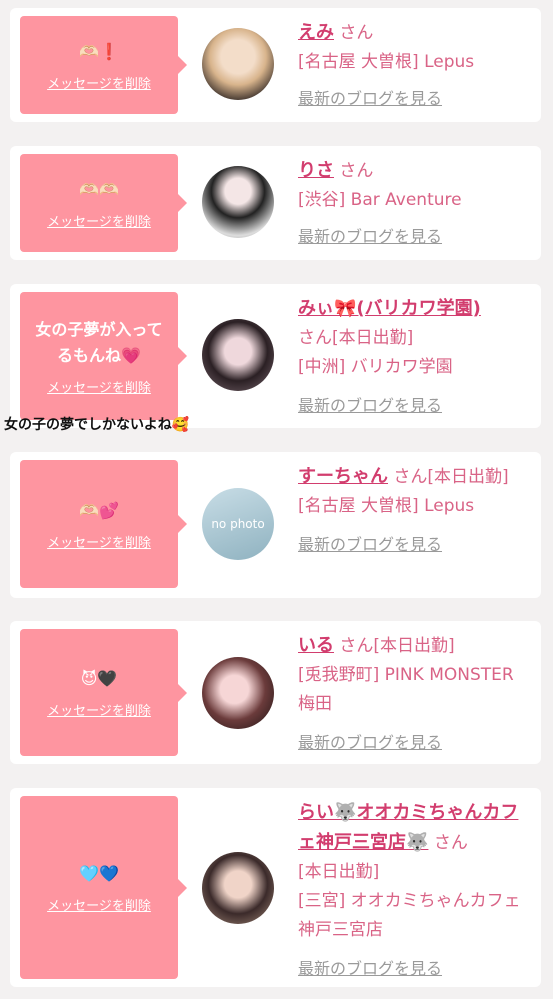 This screenshot has width=553, height=999. Describe the element at coordinates (316, 32) in the screenshot. I see `profile-name-link: えみ` at that location.